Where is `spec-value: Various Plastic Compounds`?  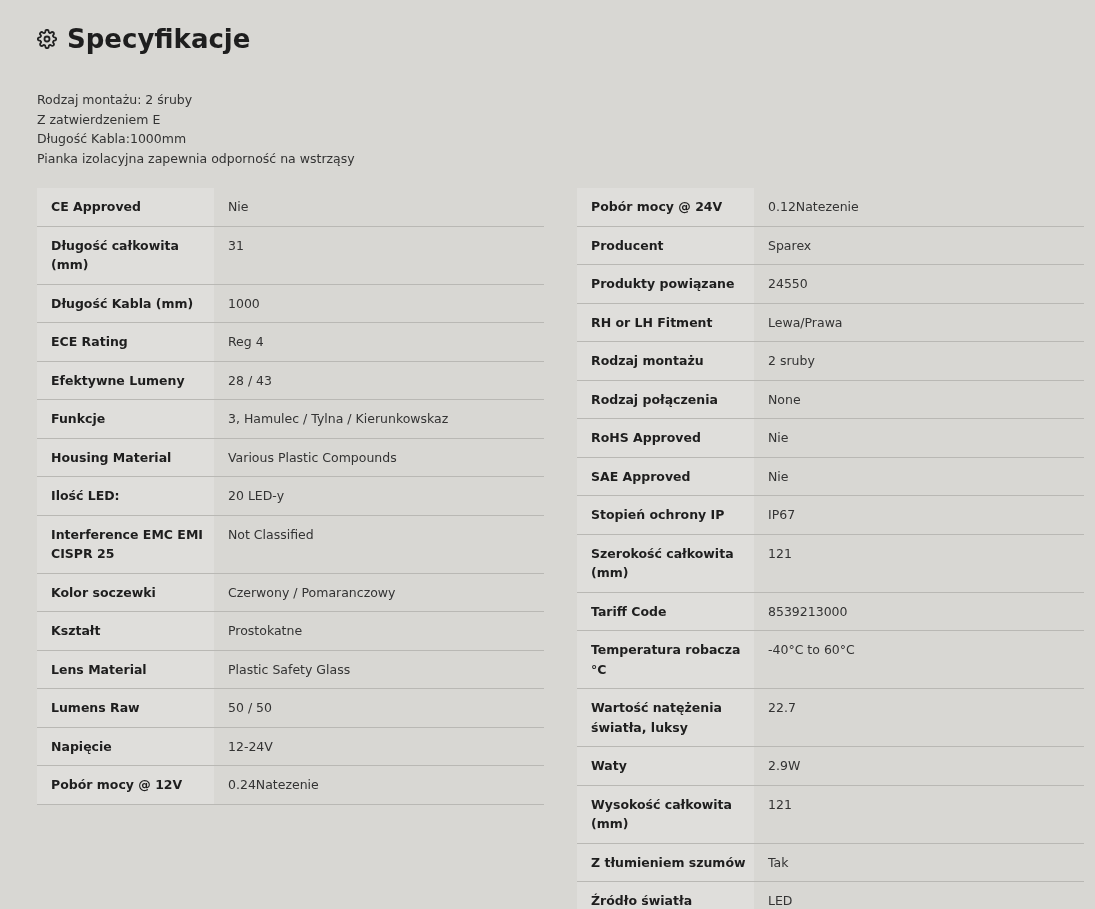 spec-value: Various Plastic Compounds is located at coordinates (312, 457).